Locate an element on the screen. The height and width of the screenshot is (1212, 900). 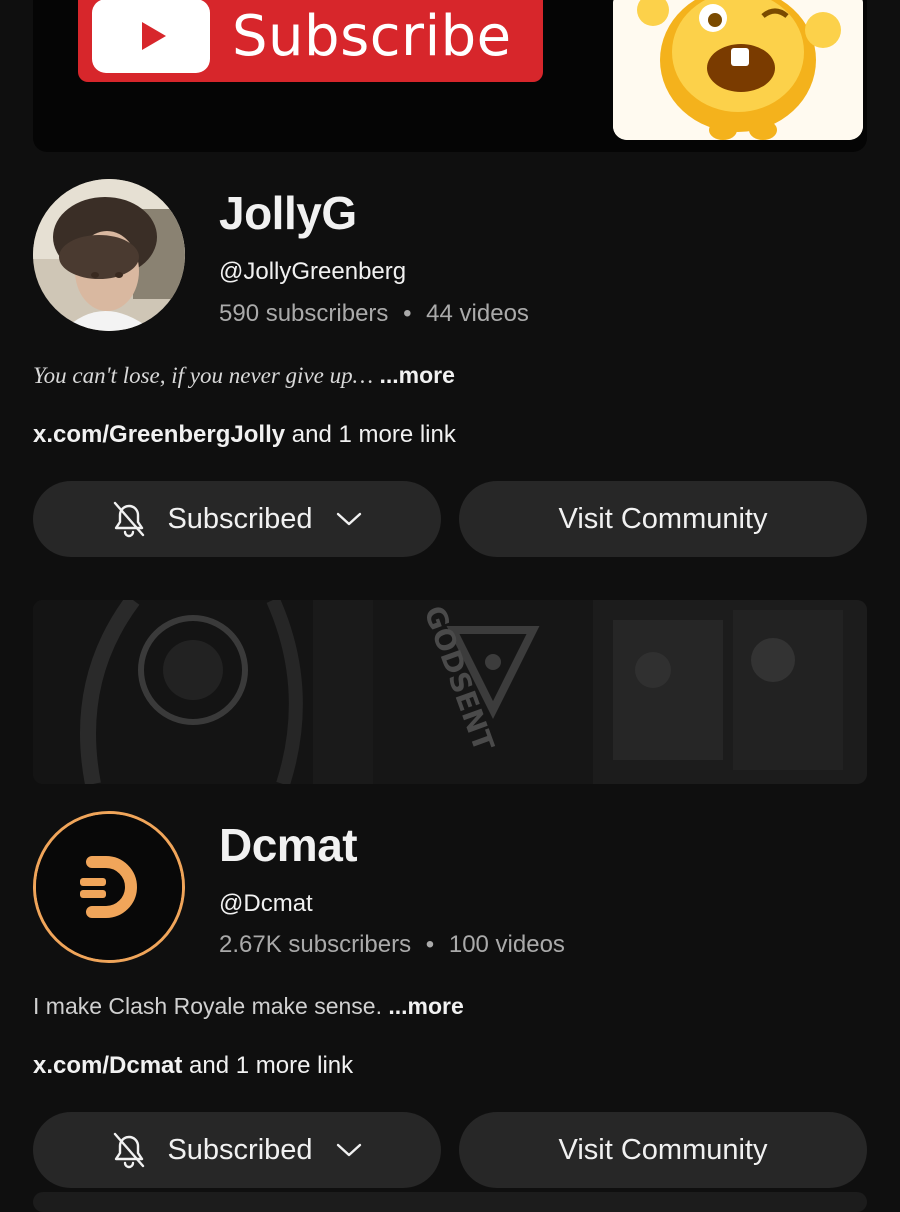
channel-link-url: x.com/GreenbergJolly is located at coordinates (159, 434).